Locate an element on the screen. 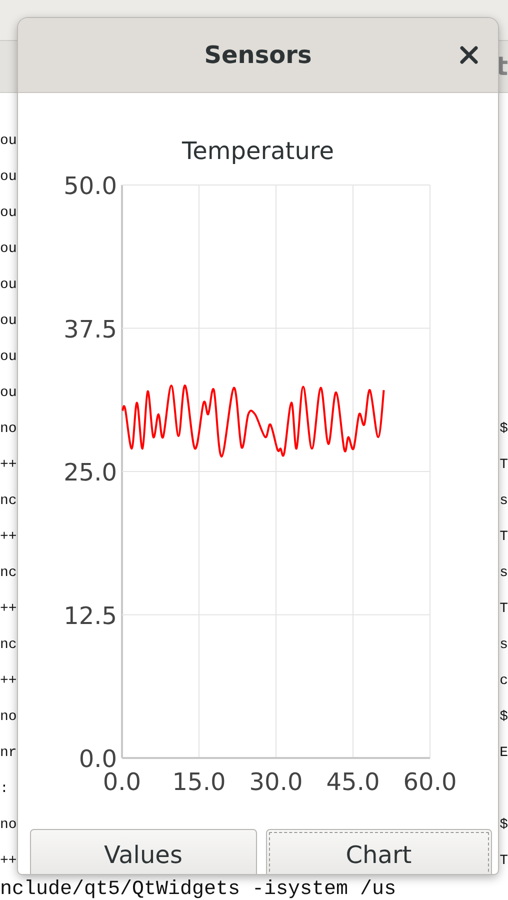 This screenshot has height=900, width=508. axis-tick-label: 25.0 is located at coordinates (90, 472).